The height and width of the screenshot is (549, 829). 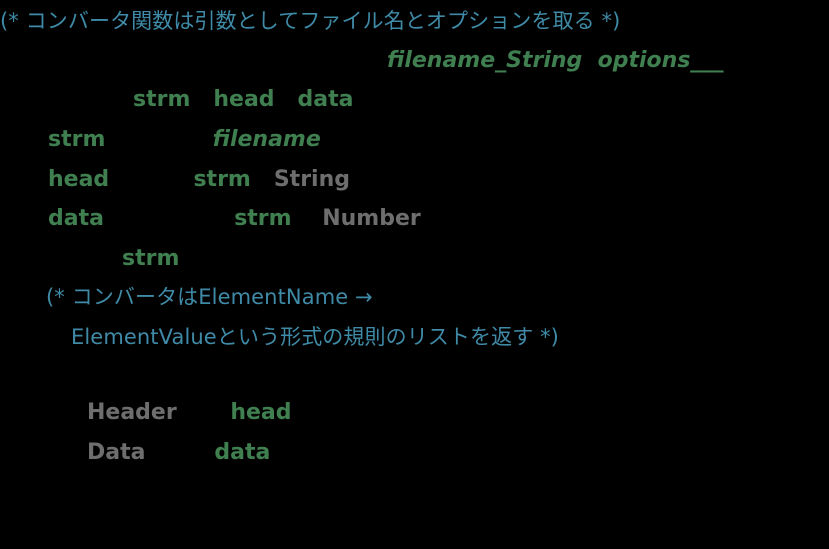 I want to click on code-line: strm, so click(x=475, y=259).